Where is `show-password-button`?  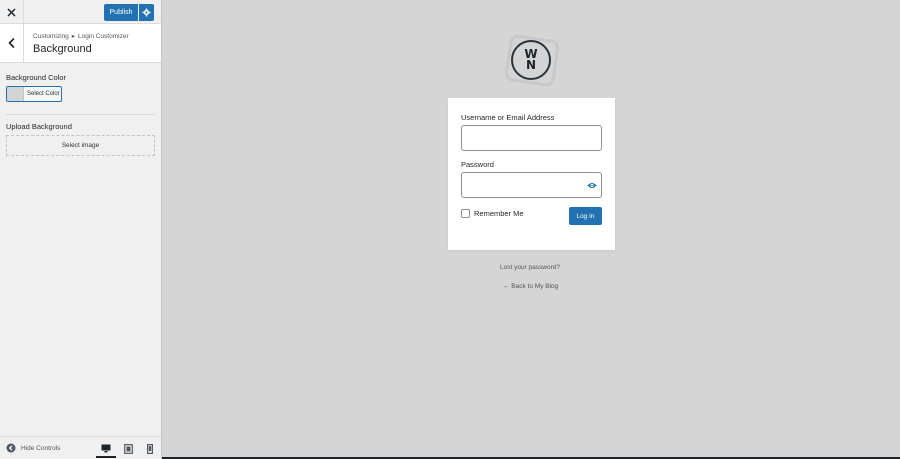 show-password-button is located at coordinates (592, 185).